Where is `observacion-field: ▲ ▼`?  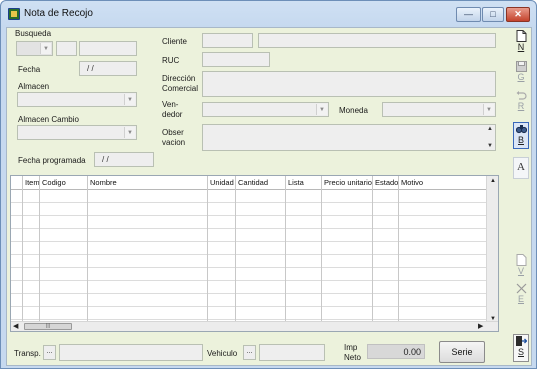 observacion-field: ▲ ▼ is located at coordinates (349, 137).